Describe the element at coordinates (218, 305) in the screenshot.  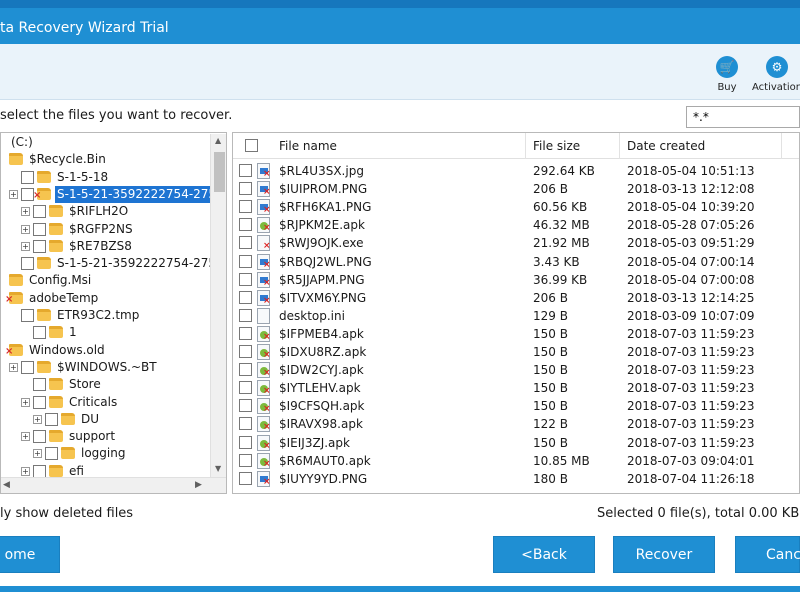
I see `tree-vertical-scrollbar: ▲ ▼` at that location.